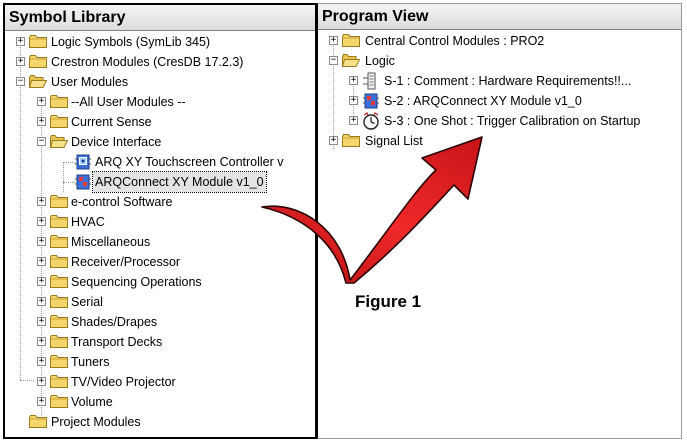 The width and height of the screenshot is (687, 442). Describe the element at coordinates (117, 342) in the screenshot. I see `tree-item-label: Transport Decks` at that location.